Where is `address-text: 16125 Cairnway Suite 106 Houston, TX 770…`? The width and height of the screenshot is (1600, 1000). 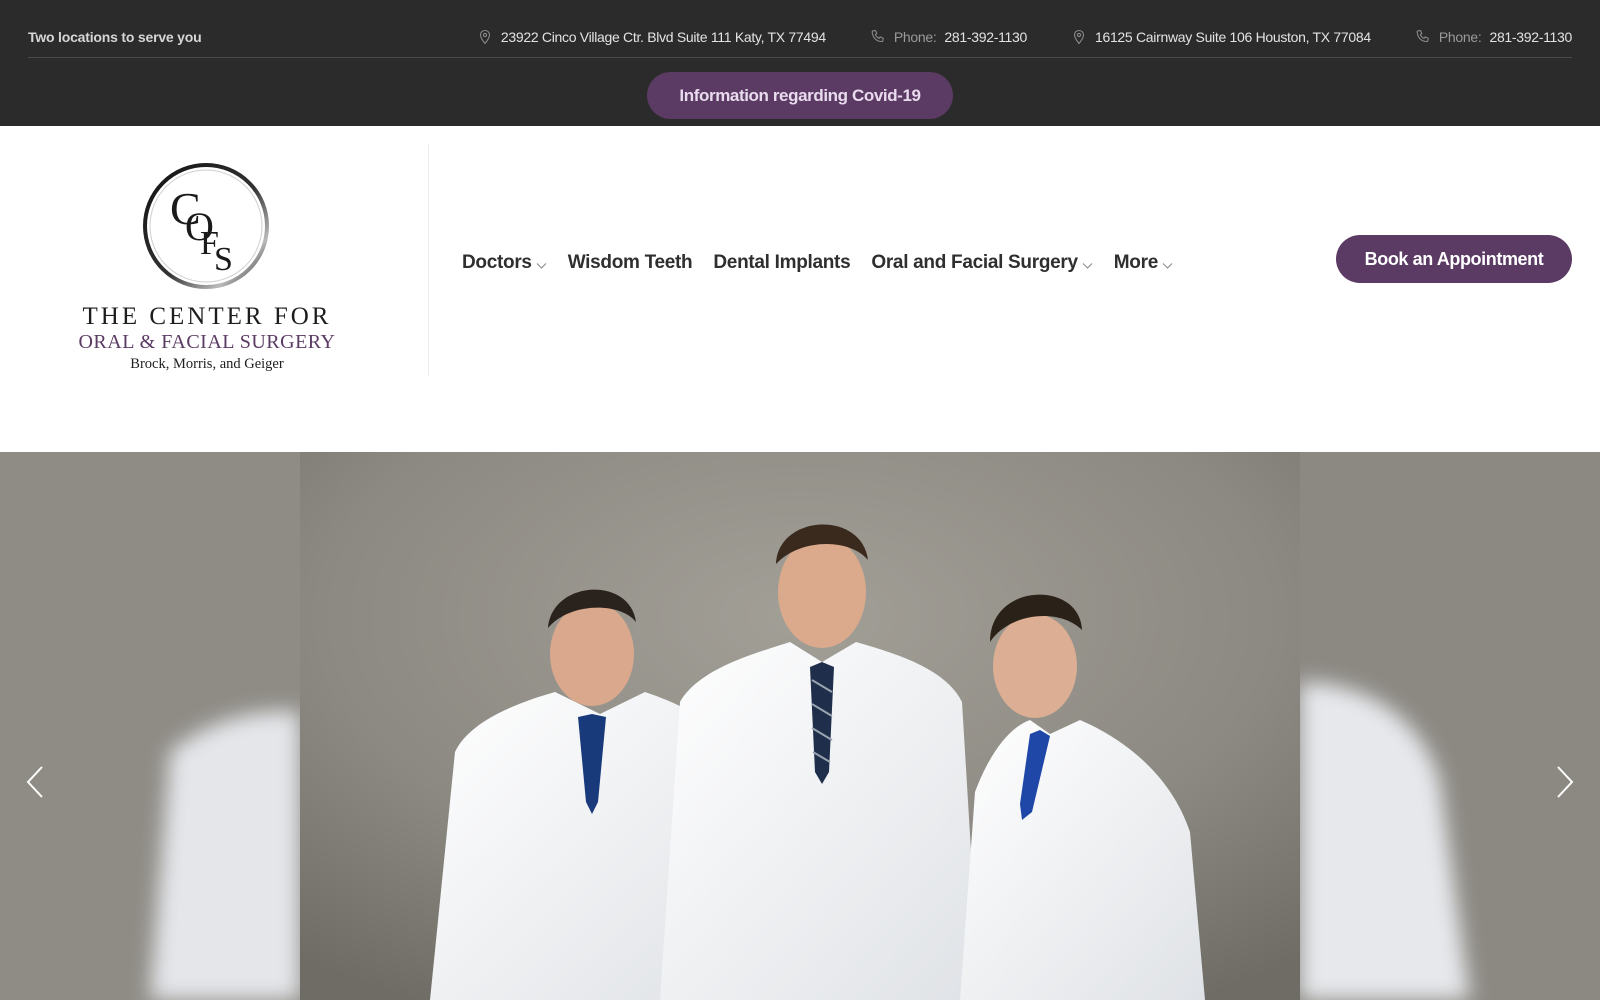 address-text: 16125 Cairnway Suite 106 Houston, TX 770… is located at coordinates (1232, 36).